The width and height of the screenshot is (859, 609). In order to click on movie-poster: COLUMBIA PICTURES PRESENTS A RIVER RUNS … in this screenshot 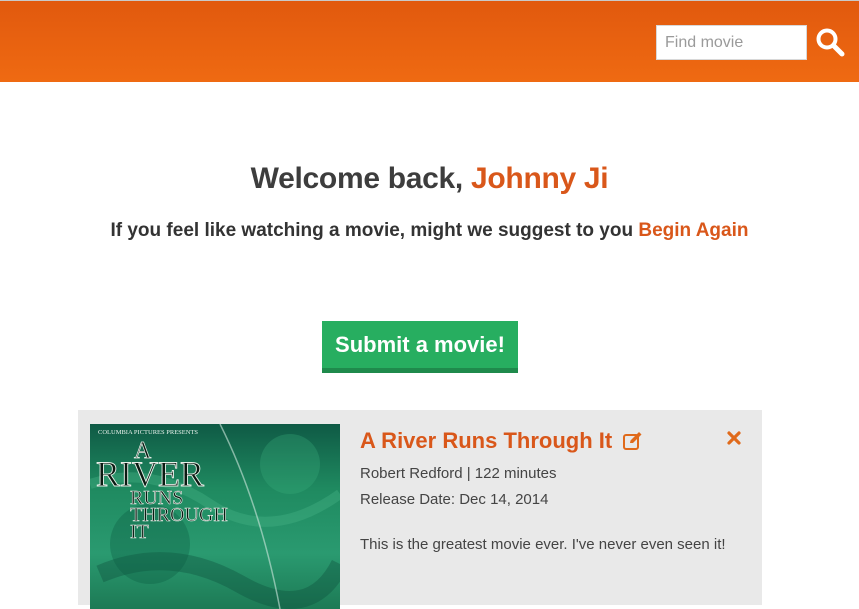, I will do `click(215, 516)`.